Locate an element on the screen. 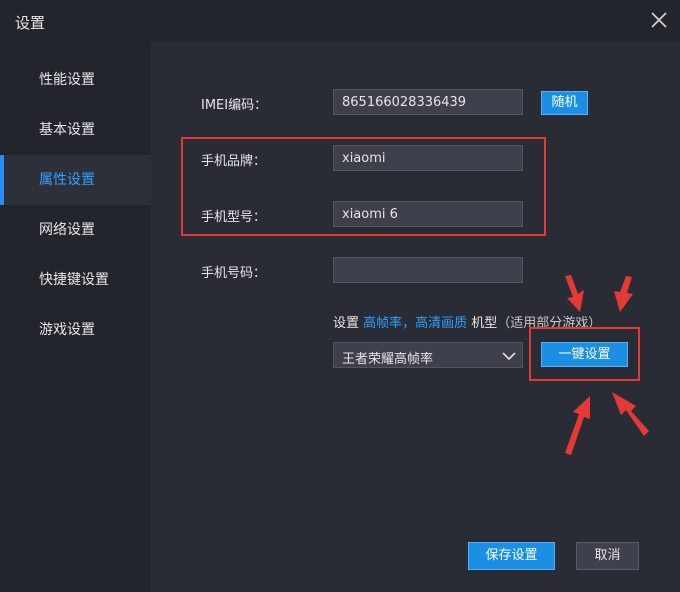 This screenshot has width=680, height=592. sidebar-item-basic: 基本设置 is located at coordinates (75, 130).